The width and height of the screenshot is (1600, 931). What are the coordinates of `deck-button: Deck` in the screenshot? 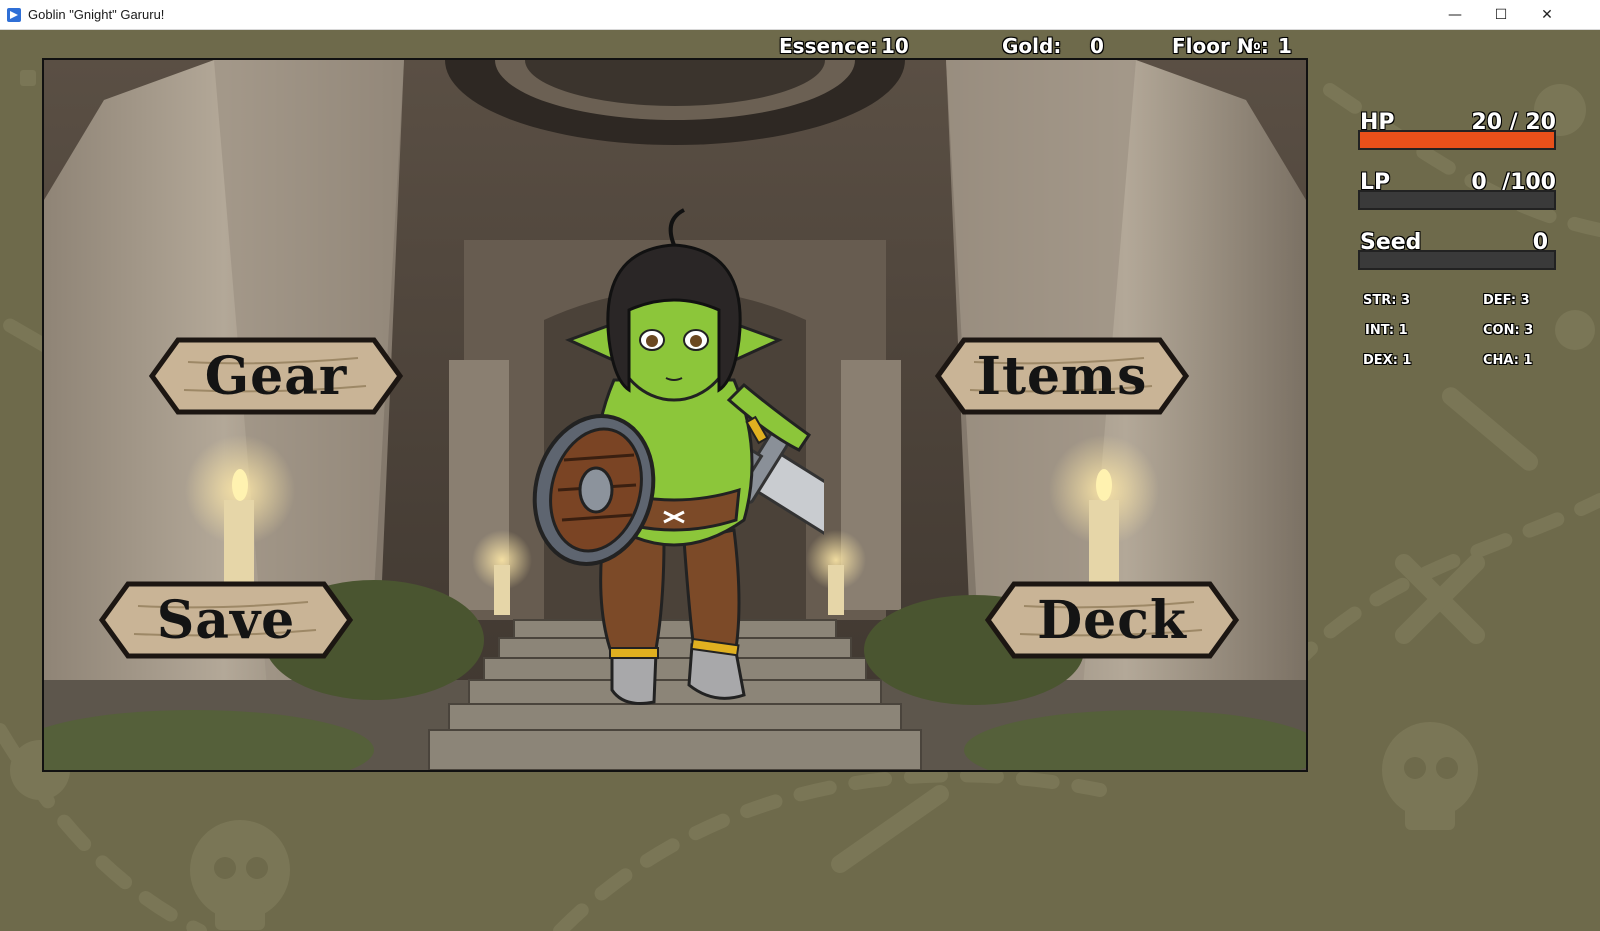 It's located at (1112, 620).